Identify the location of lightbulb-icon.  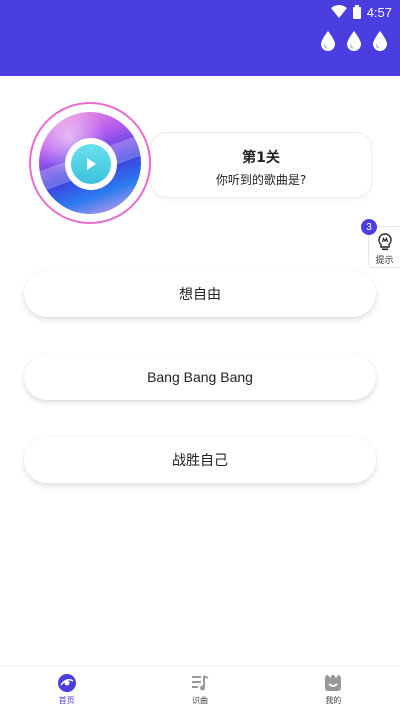
(384, 242).